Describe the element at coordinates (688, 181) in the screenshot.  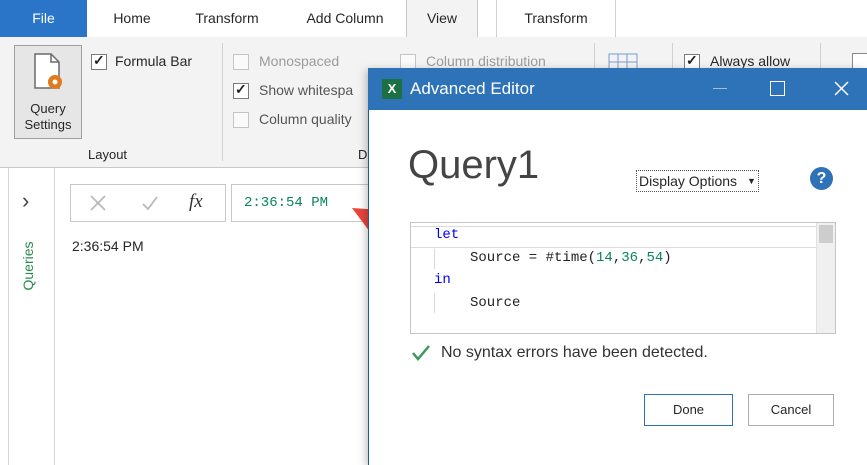
I see `display-options-label: Display Options` at that location.